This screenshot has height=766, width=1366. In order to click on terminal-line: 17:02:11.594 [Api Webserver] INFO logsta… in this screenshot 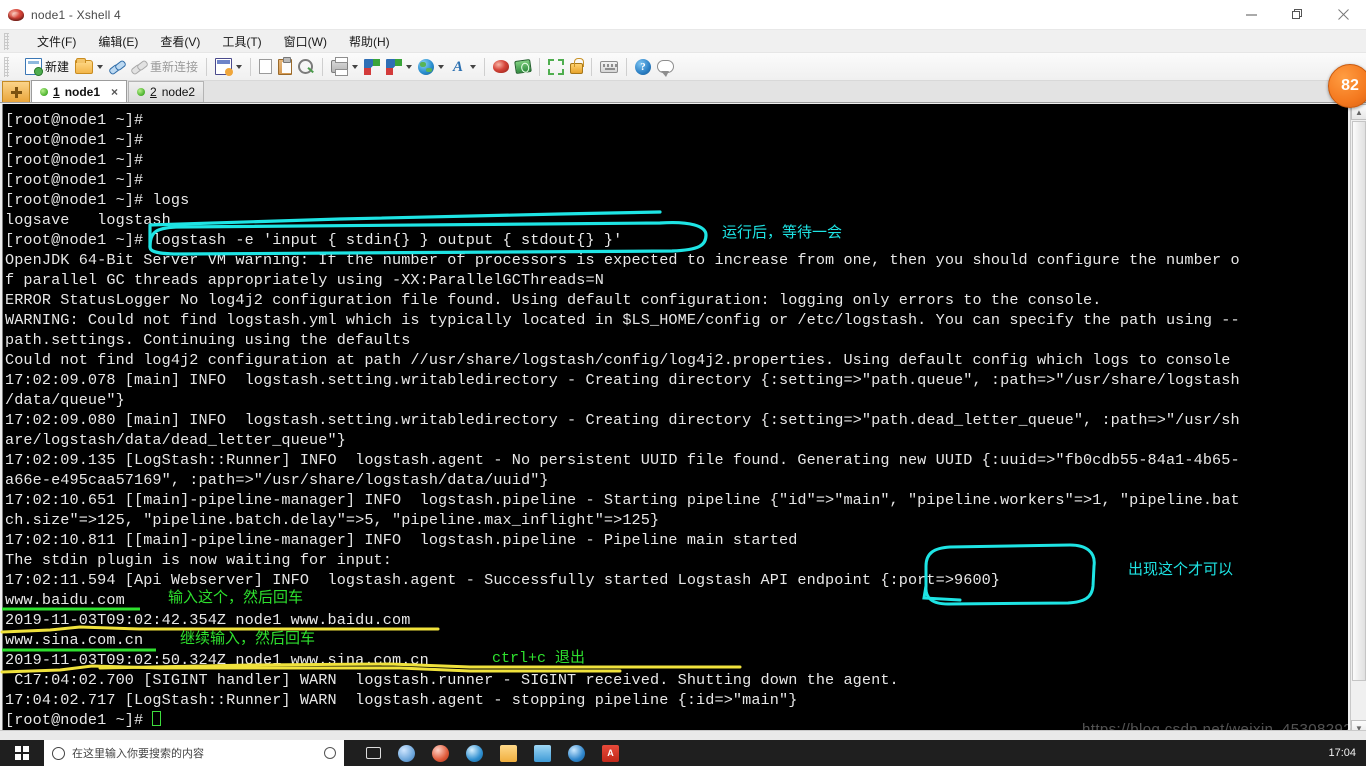, I will do `click(503, 580)`.